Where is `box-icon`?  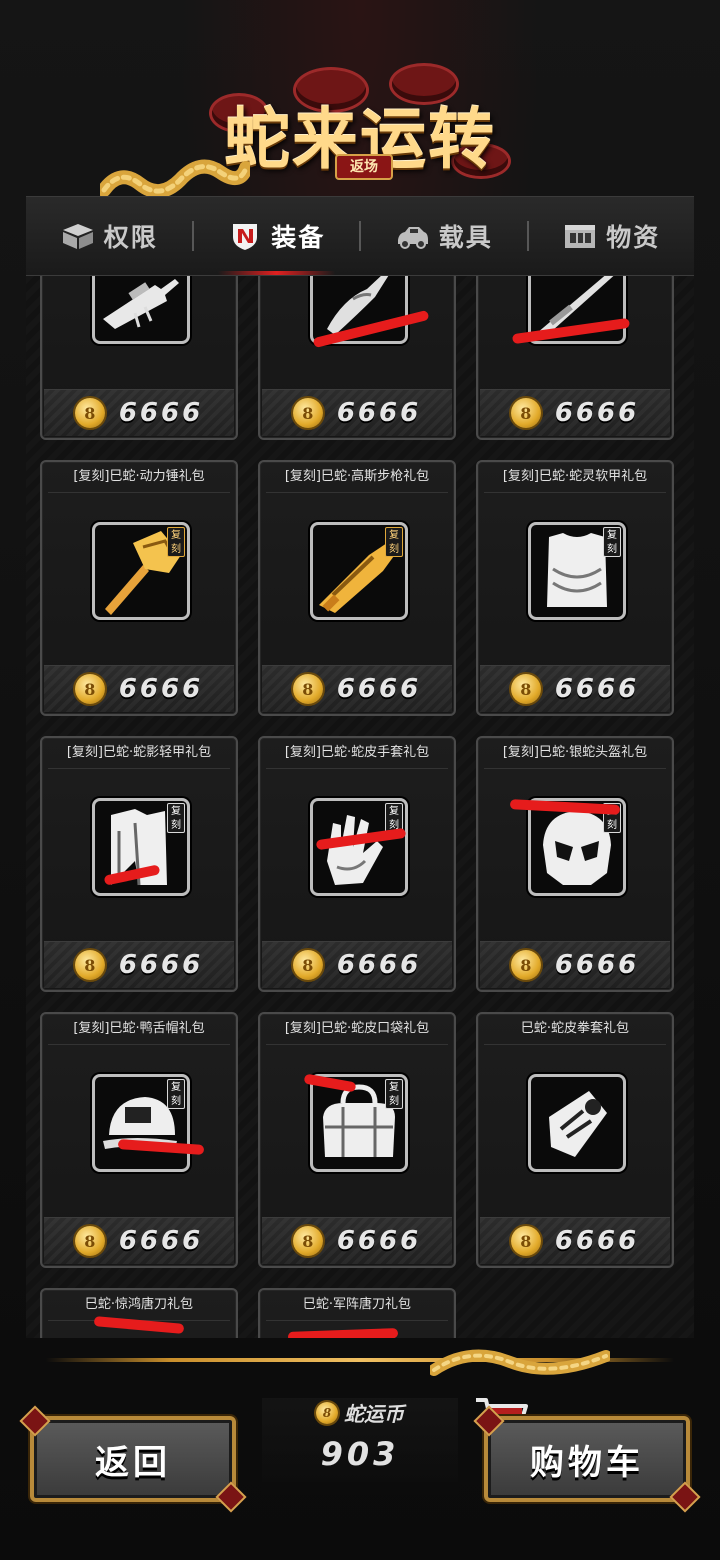
box-icon is located at coordinates (77, 236).